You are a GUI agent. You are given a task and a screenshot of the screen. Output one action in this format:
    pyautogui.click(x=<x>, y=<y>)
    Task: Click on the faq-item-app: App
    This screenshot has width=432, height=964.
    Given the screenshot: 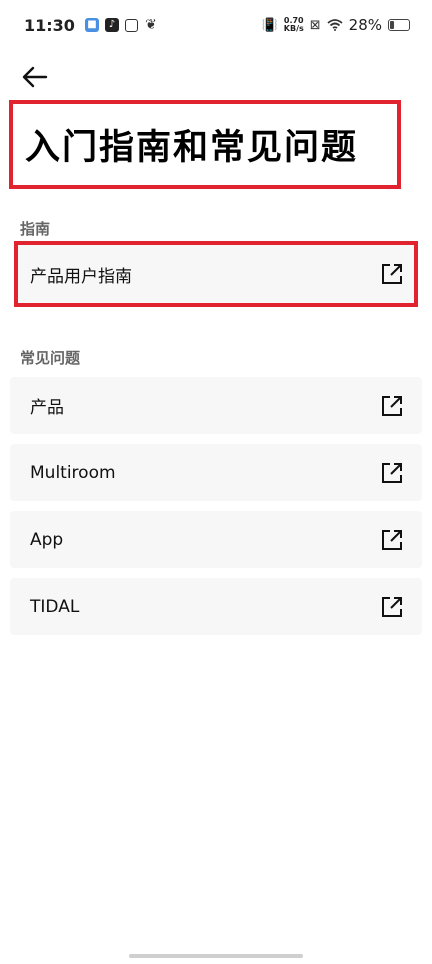 What is the action you would take?
    pyautogui.click(x=216, y=539)
    